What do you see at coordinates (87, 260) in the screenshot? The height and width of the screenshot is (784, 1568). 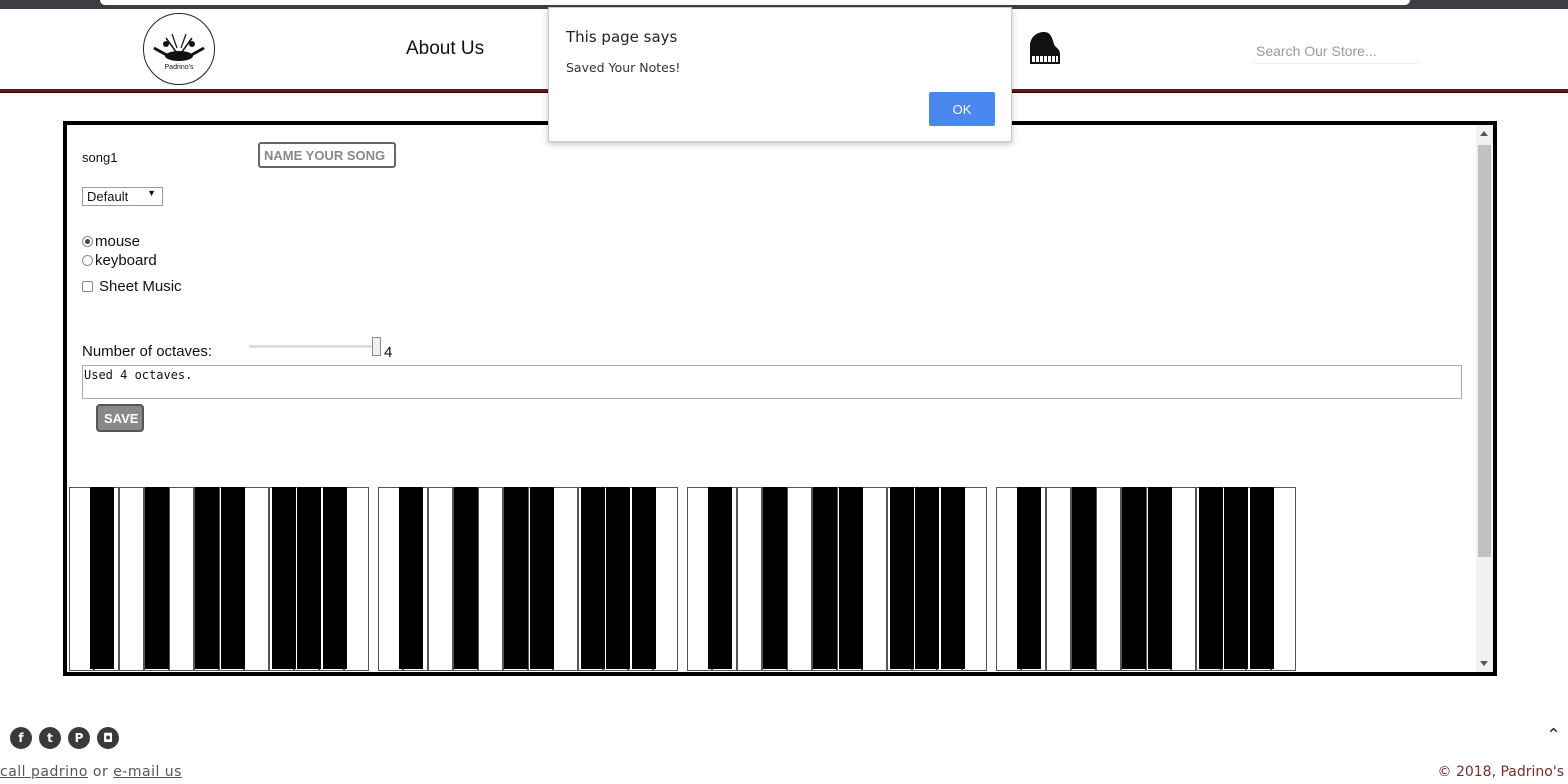 I see `mode-keyboard-radio` at bounding box center [87, 260].